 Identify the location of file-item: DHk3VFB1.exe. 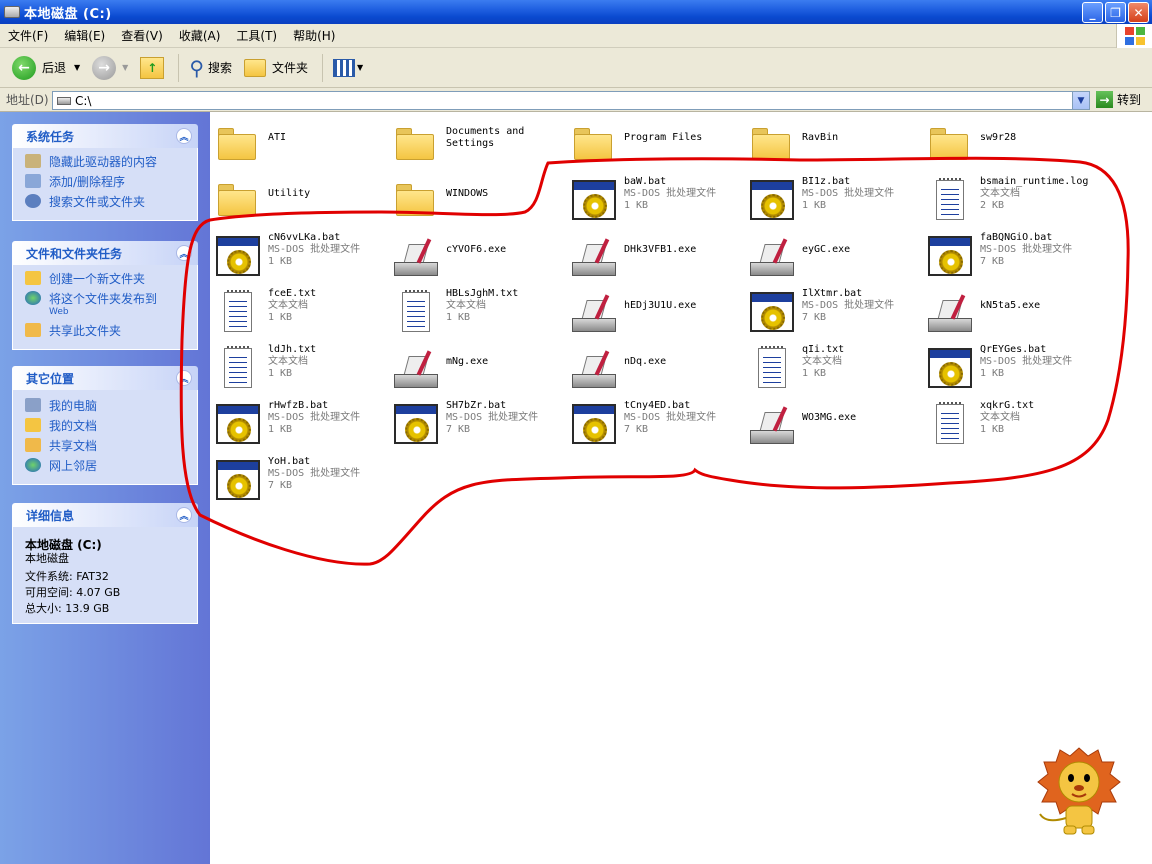
(655, 257).